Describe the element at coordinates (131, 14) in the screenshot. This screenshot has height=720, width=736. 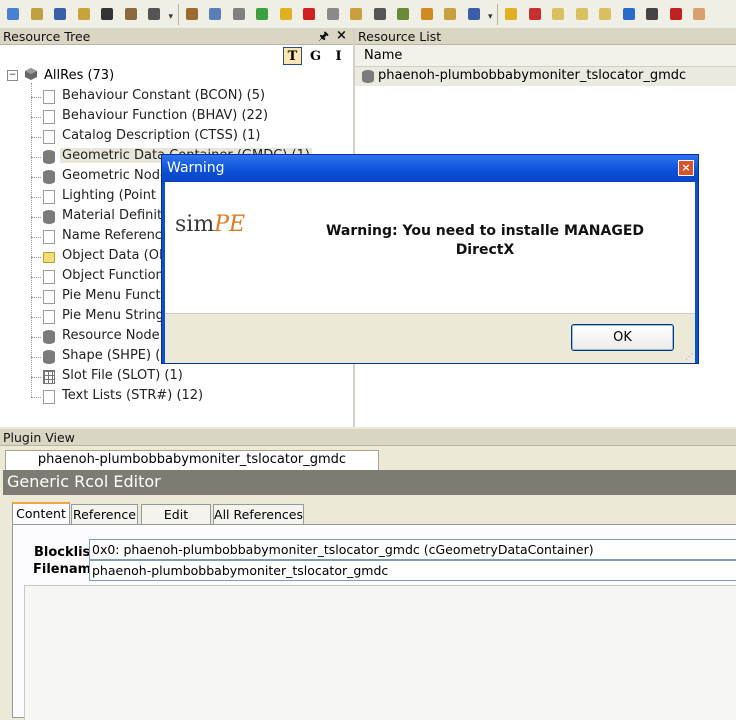
I see `tools-icon` at that location.